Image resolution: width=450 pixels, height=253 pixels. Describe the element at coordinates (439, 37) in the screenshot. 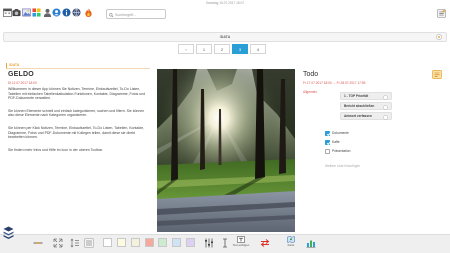

I see `options-icon` at that location.